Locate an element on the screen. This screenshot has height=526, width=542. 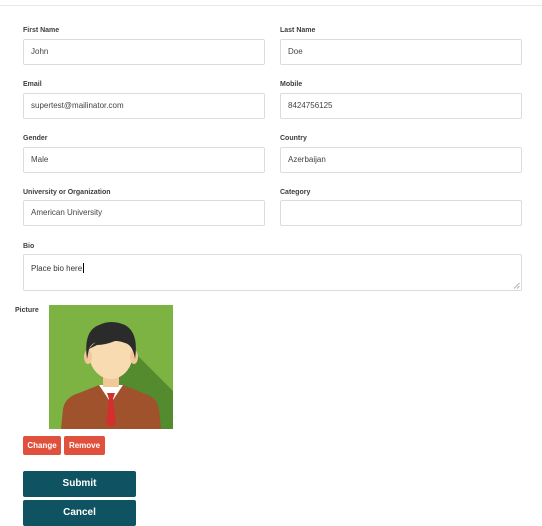
bio-label: Bio is located at coordinates (29, 246).